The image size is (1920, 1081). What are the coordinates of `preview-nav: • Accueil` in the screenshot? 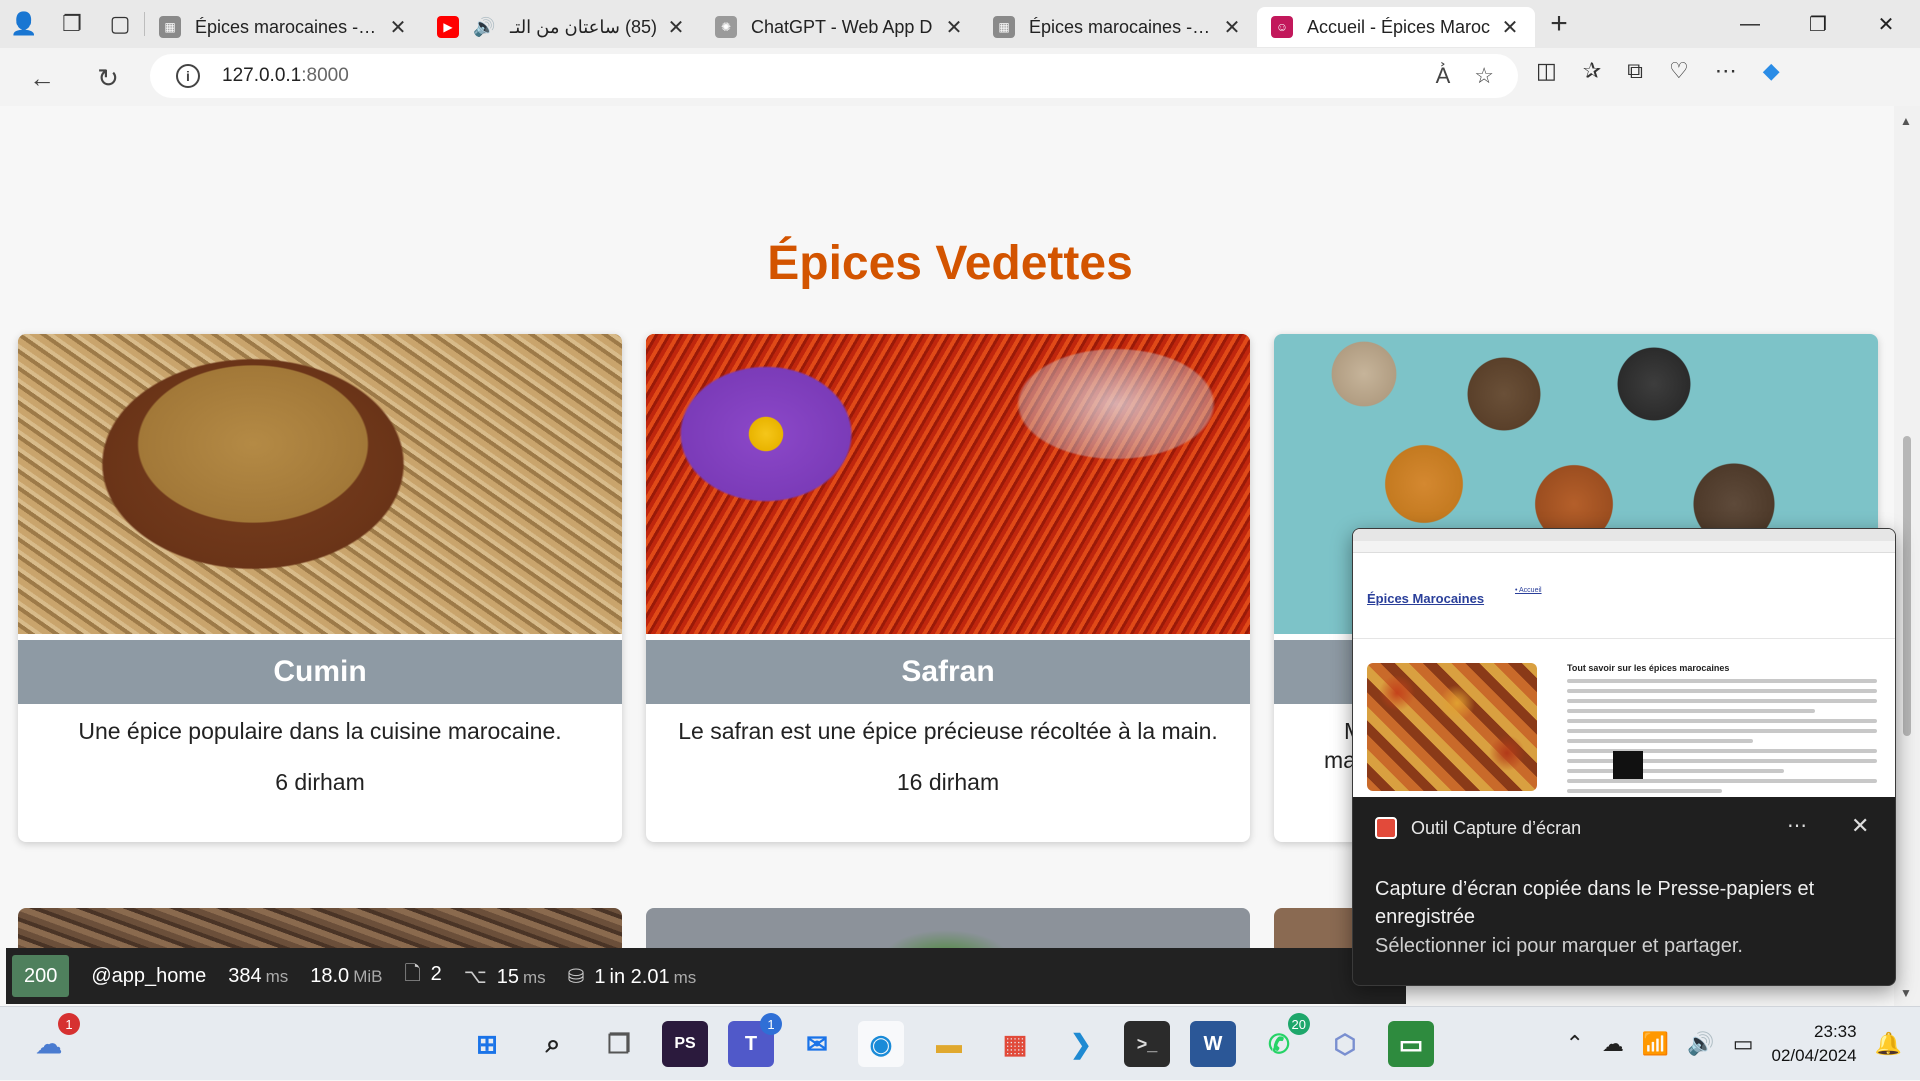 It's located at (1528, 590).